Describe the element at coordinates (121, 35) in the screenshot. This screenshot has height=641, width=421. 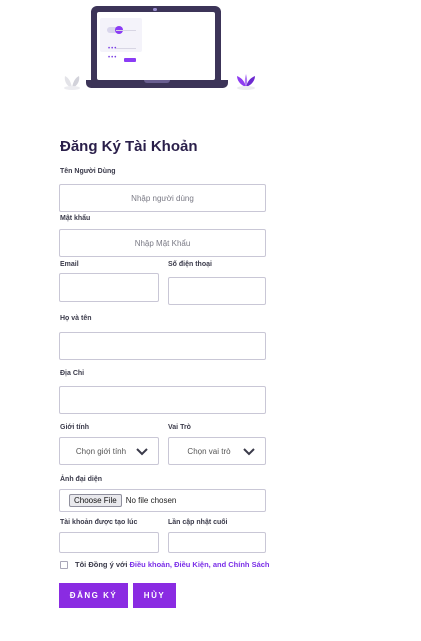
I see `mini-card` at that location.